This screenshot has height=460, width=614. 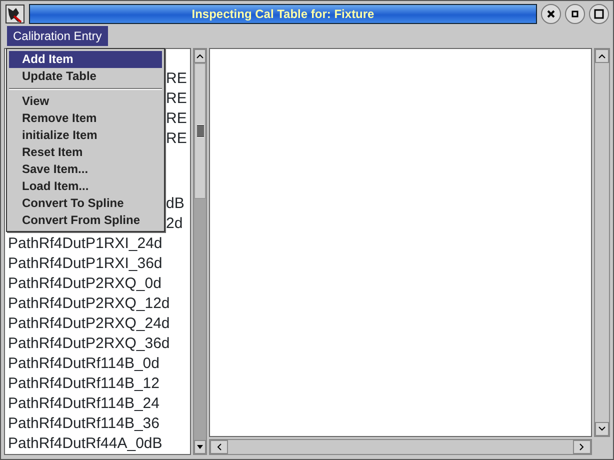 I want to click on menu-item: View, so click(x=85, y=101).